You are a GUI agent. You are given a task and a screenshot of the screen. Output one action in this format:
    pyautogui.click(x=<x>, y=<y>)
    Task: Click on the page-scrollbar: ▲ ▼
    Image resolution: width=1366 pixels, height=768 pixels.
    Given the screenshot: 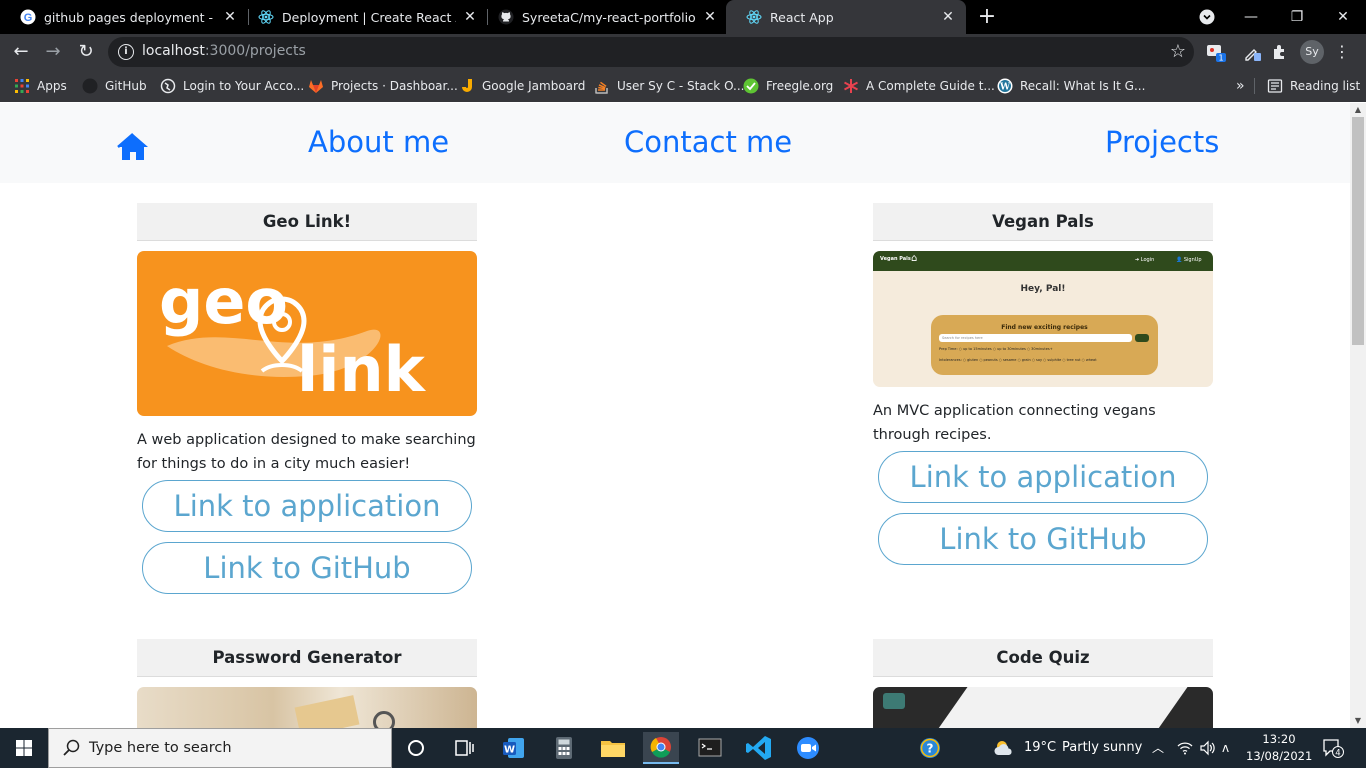 What is the action you would take?
    pyautogui.click(x=1358, y=415)
    